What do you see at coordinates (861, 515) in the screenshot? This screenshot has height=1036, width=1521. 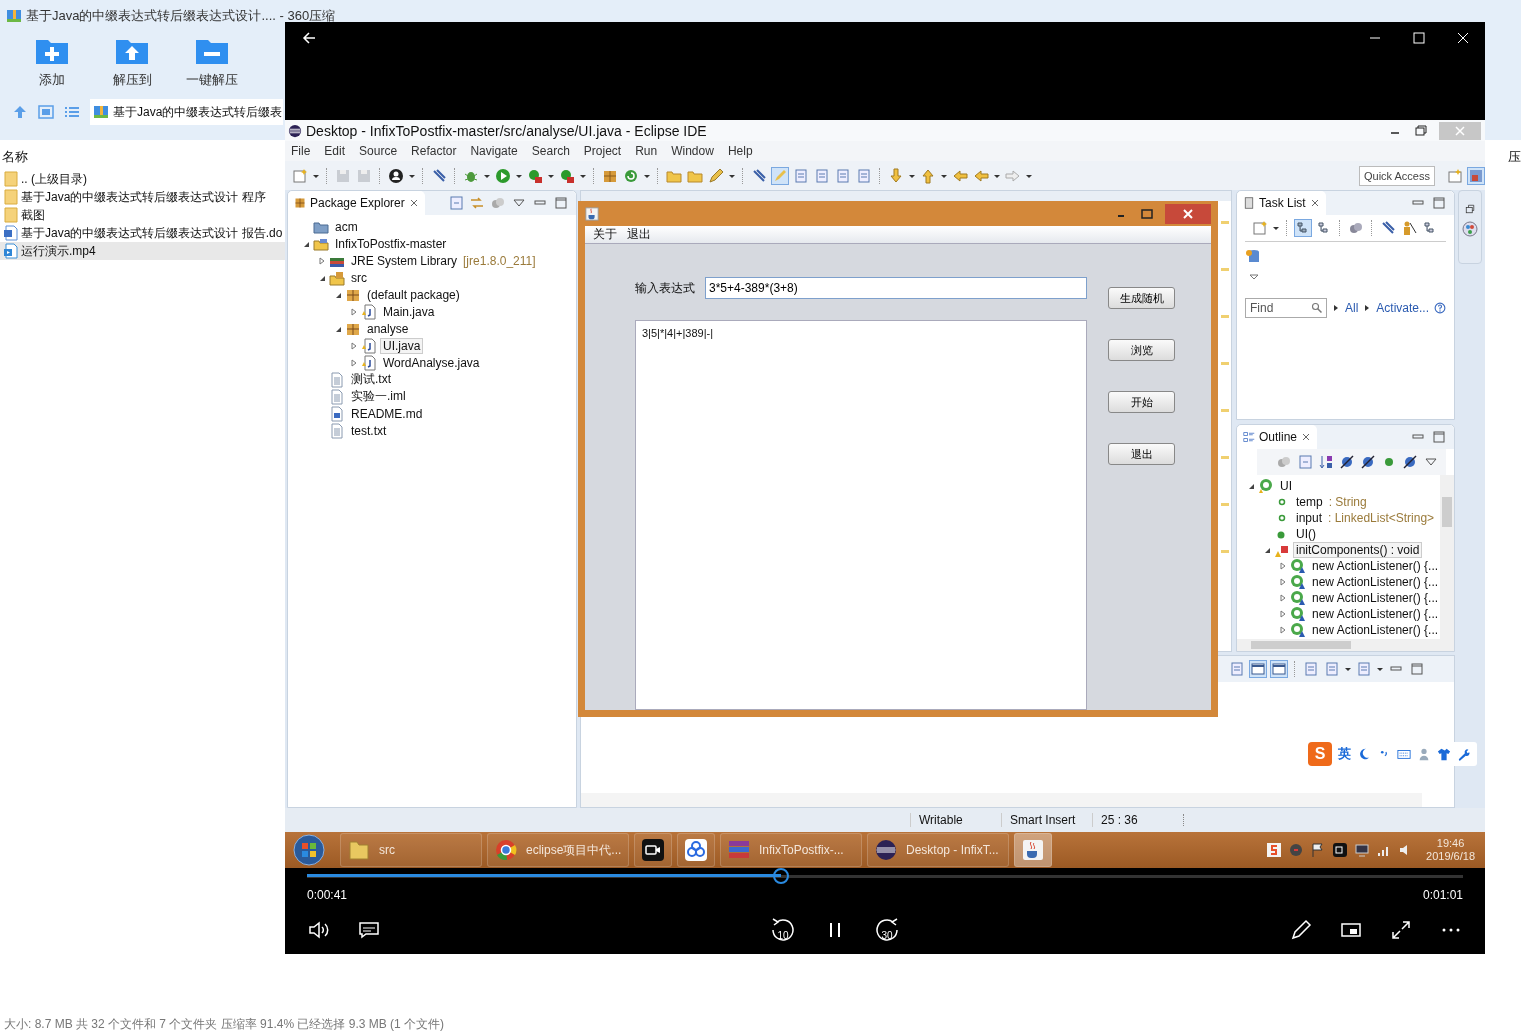 I see `output-area: 3|5|*|4|+|389|-|` at bounding box center [861, 515].